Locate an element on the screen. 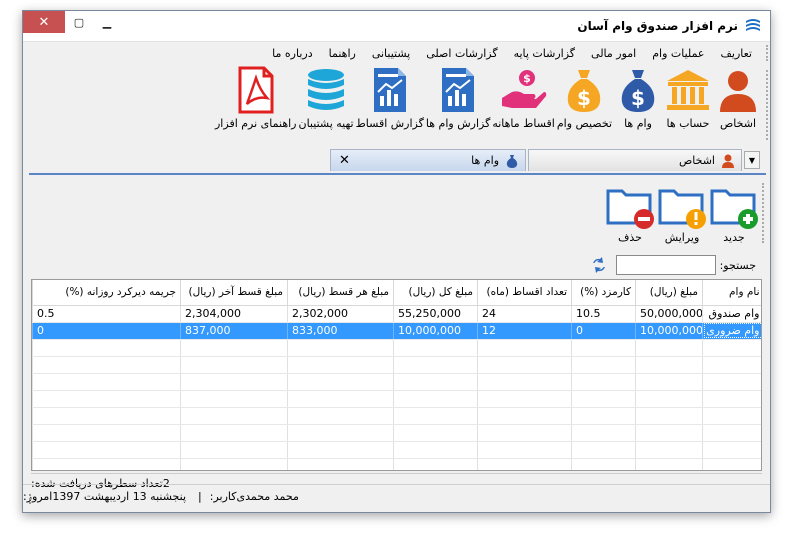 The image size is (785, 535). toolbar-loans-report-label: گزارش وام ها is located at coordinates (458, 123).